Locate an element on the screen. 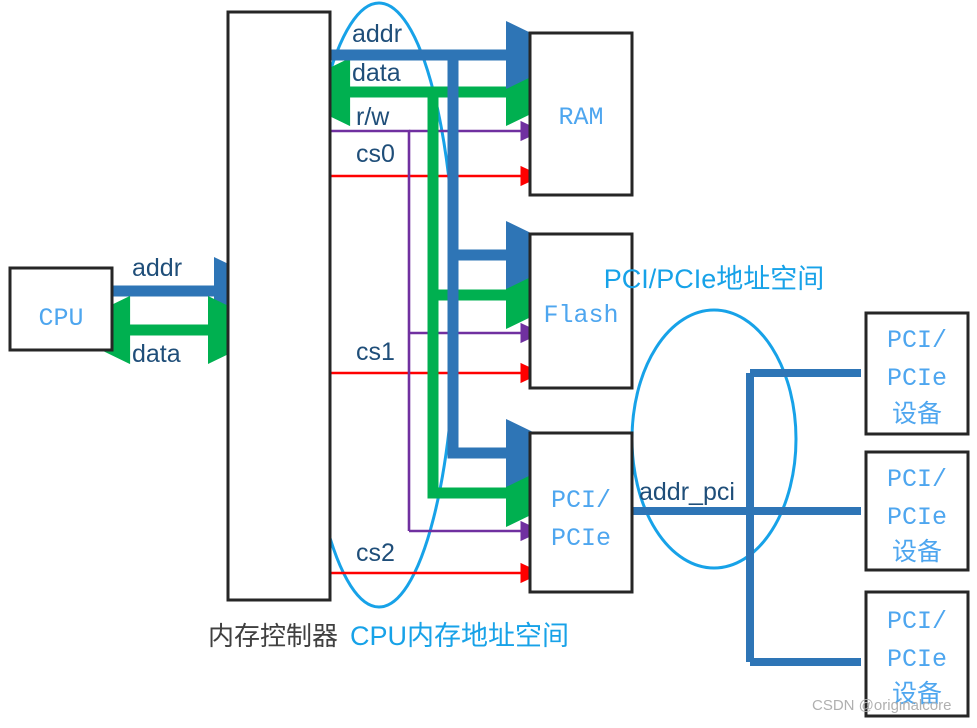 The height and width of the screenshot is (728, 977). pci-address-space-ellipse is located at coordinates (714, 439).